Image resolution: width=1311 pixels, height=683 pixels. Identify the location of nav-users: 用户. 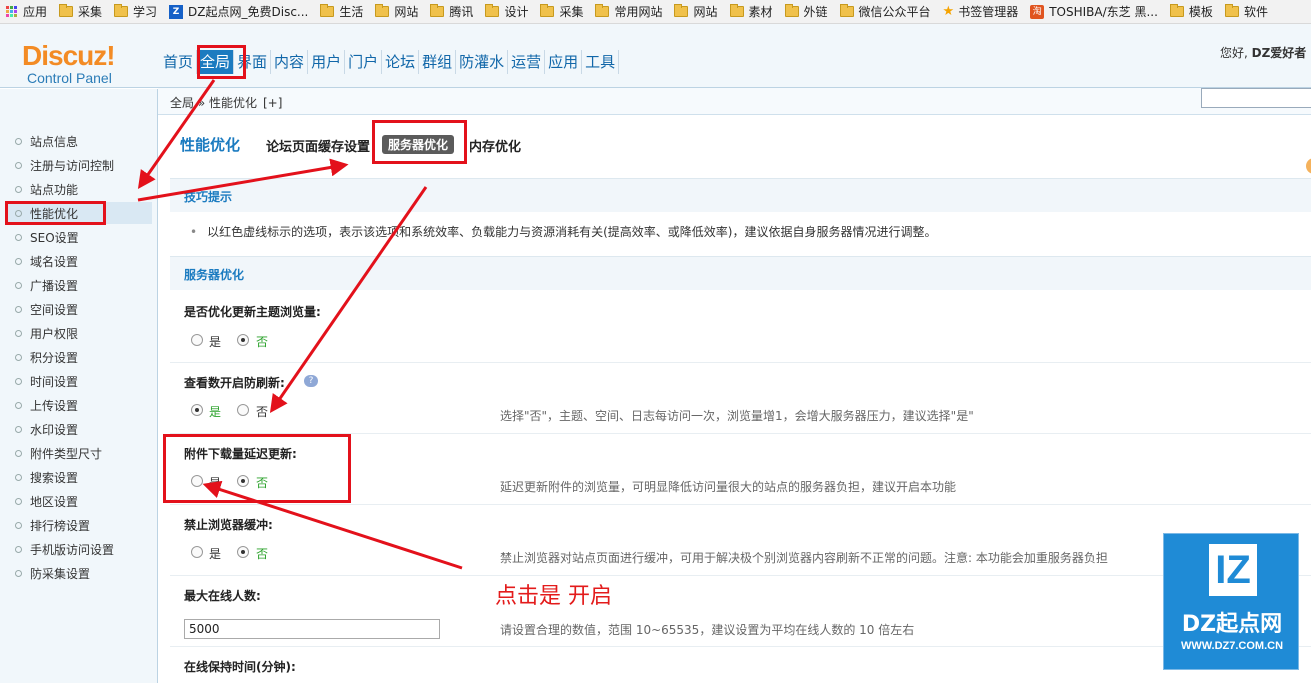
(327, 62).